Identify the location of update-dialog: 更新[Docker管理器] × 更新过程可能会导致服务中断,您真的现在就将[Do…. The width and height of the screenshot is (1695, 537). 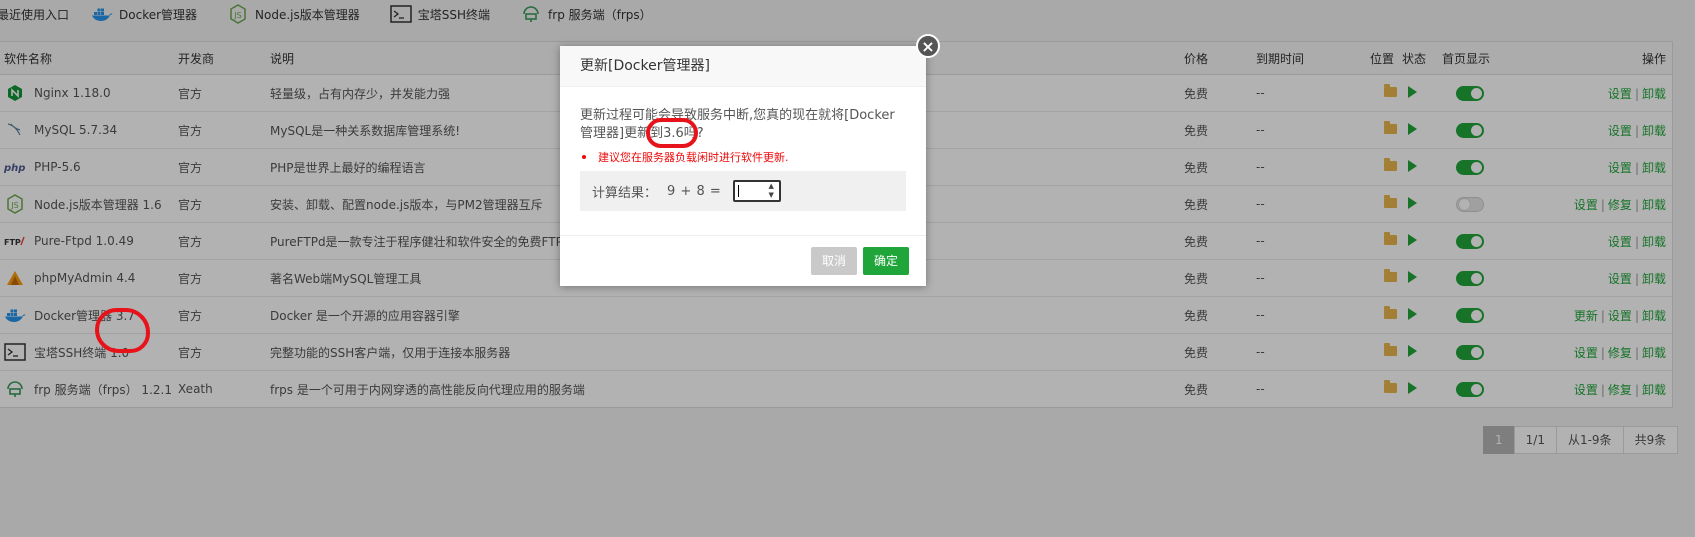
(750, 160).